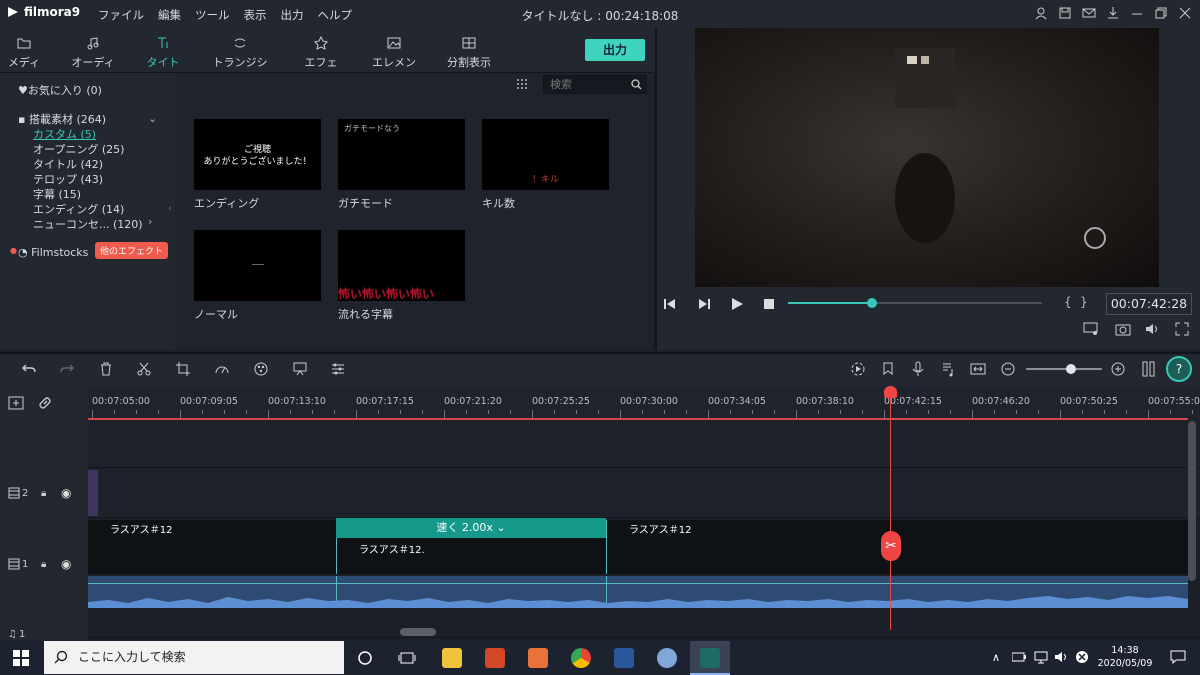 The width and height of the screenshot is (1200, 675). What do you see at coordinates (670, 304) in the screenshot?
I see `prev-frame-icon` at bounding box center [670, 304].